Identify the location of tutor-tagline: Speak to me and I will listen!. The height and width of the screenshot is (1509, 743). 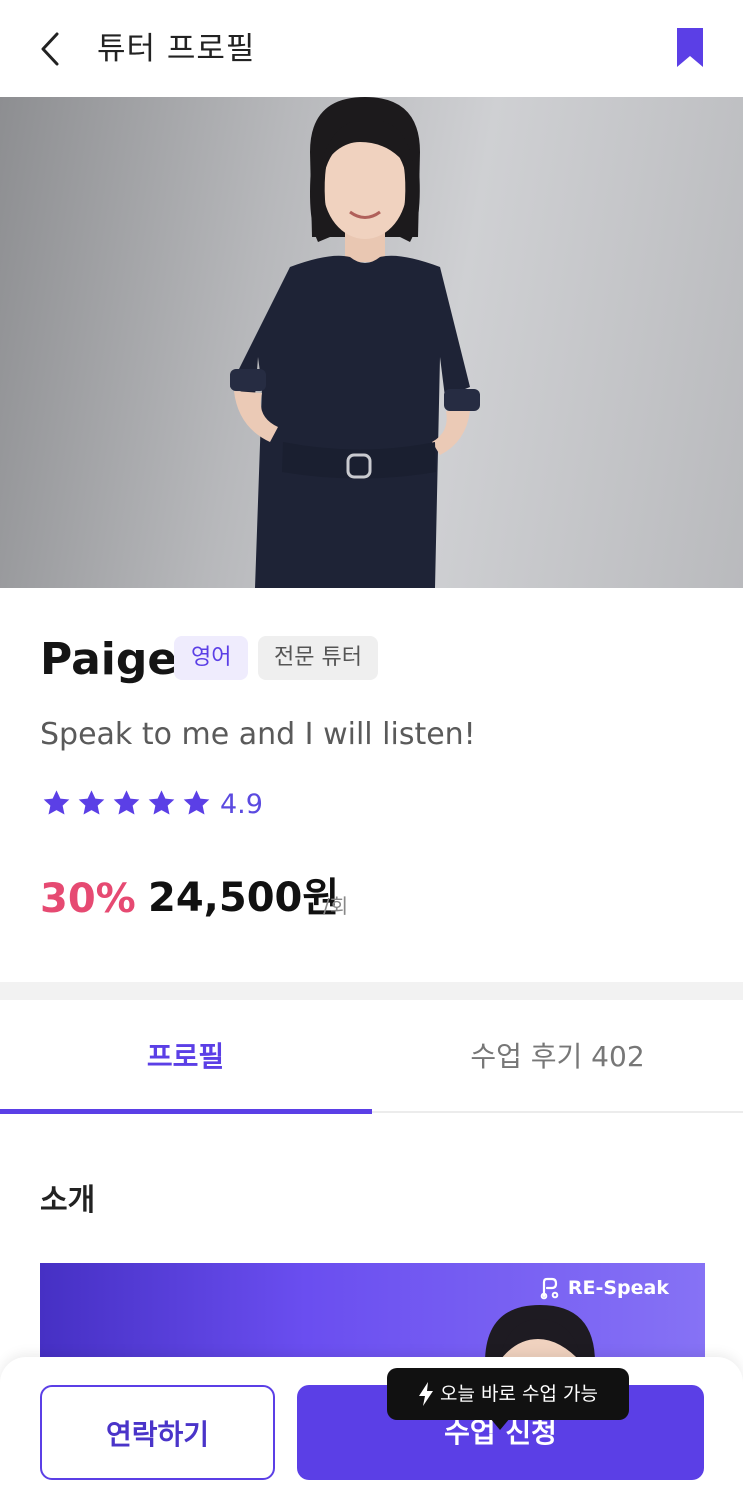
(258, 734).